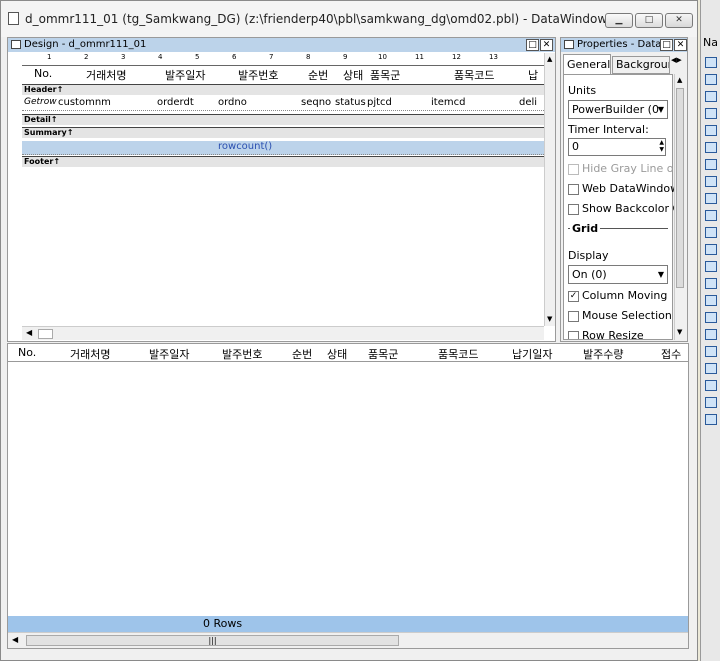 Image resolution: width=720 pixels, height=661 pixels. I want to click on design-close-button: ✕, so click(546, 45).